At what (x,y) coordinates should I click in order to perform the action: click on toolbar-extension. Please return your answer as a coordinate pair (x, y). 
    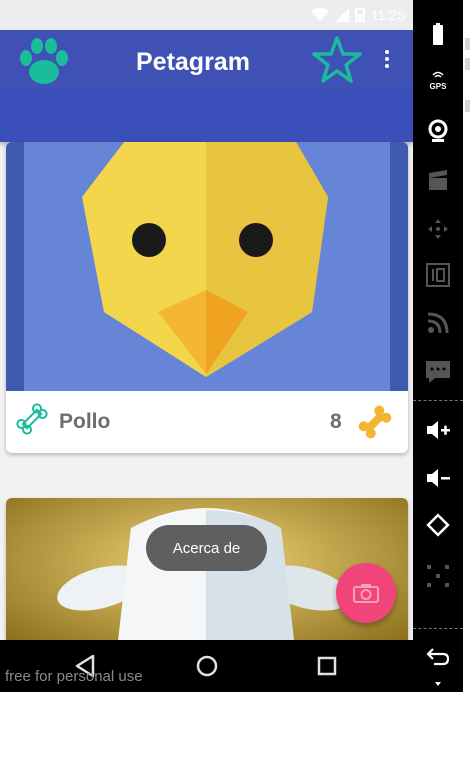
    Looking at the image, I should click on (206, 116).